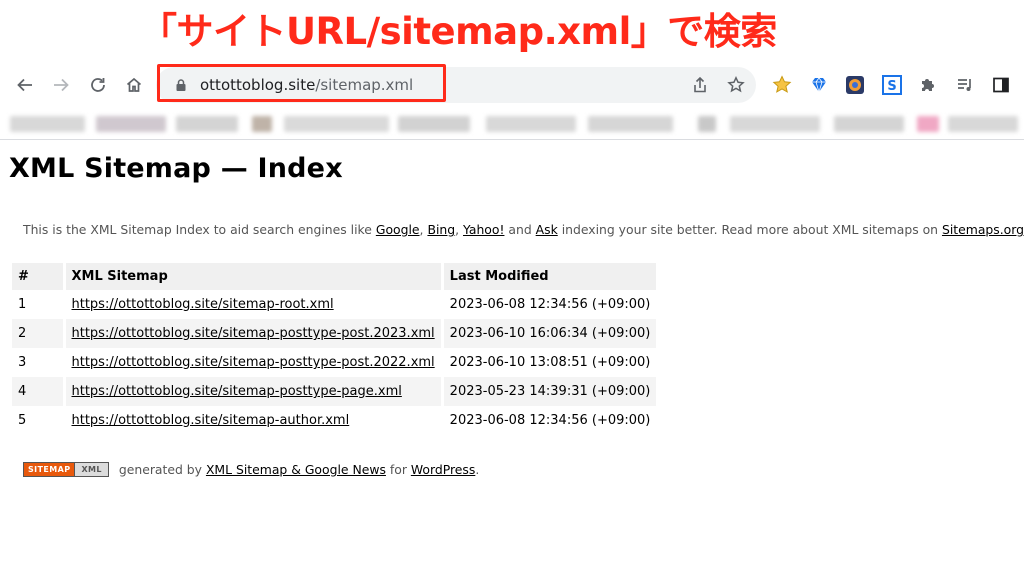  I want to click on footer-for: for, so click(398, 469).